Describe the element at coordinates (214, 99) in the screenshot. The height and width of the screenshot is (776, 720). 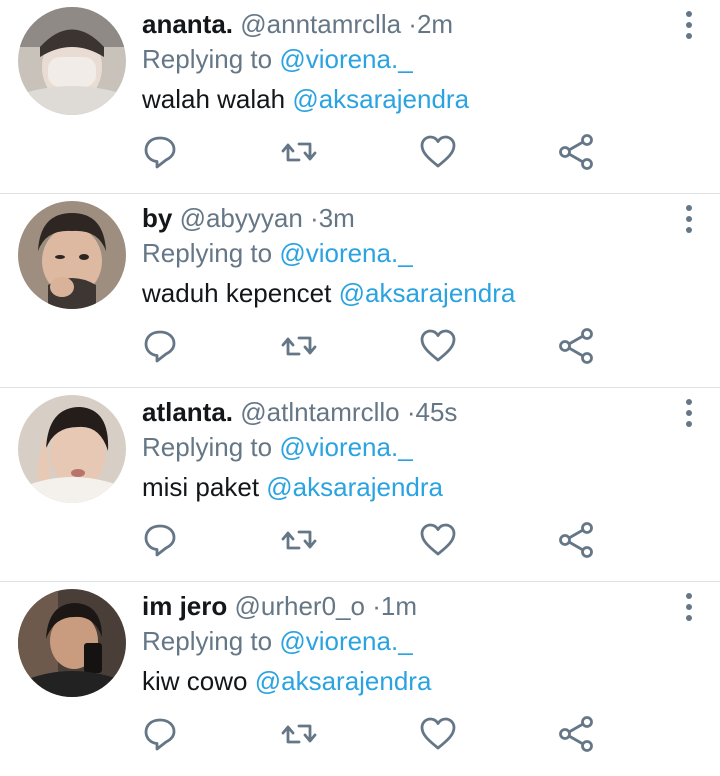
I see `tweet-body: walah walah` at that location.